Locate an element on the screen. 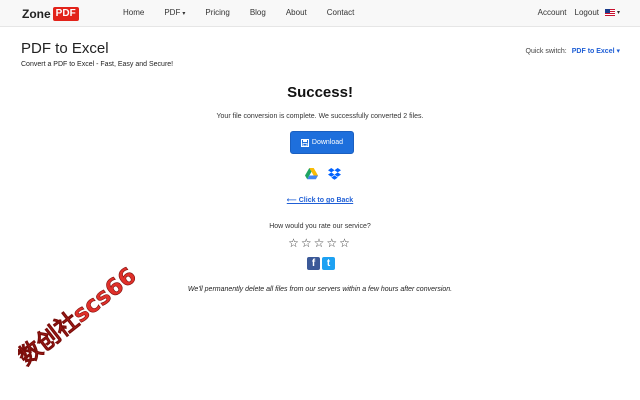  back-link: ⟵ Click to go Back is located at coordinates (320, 200).